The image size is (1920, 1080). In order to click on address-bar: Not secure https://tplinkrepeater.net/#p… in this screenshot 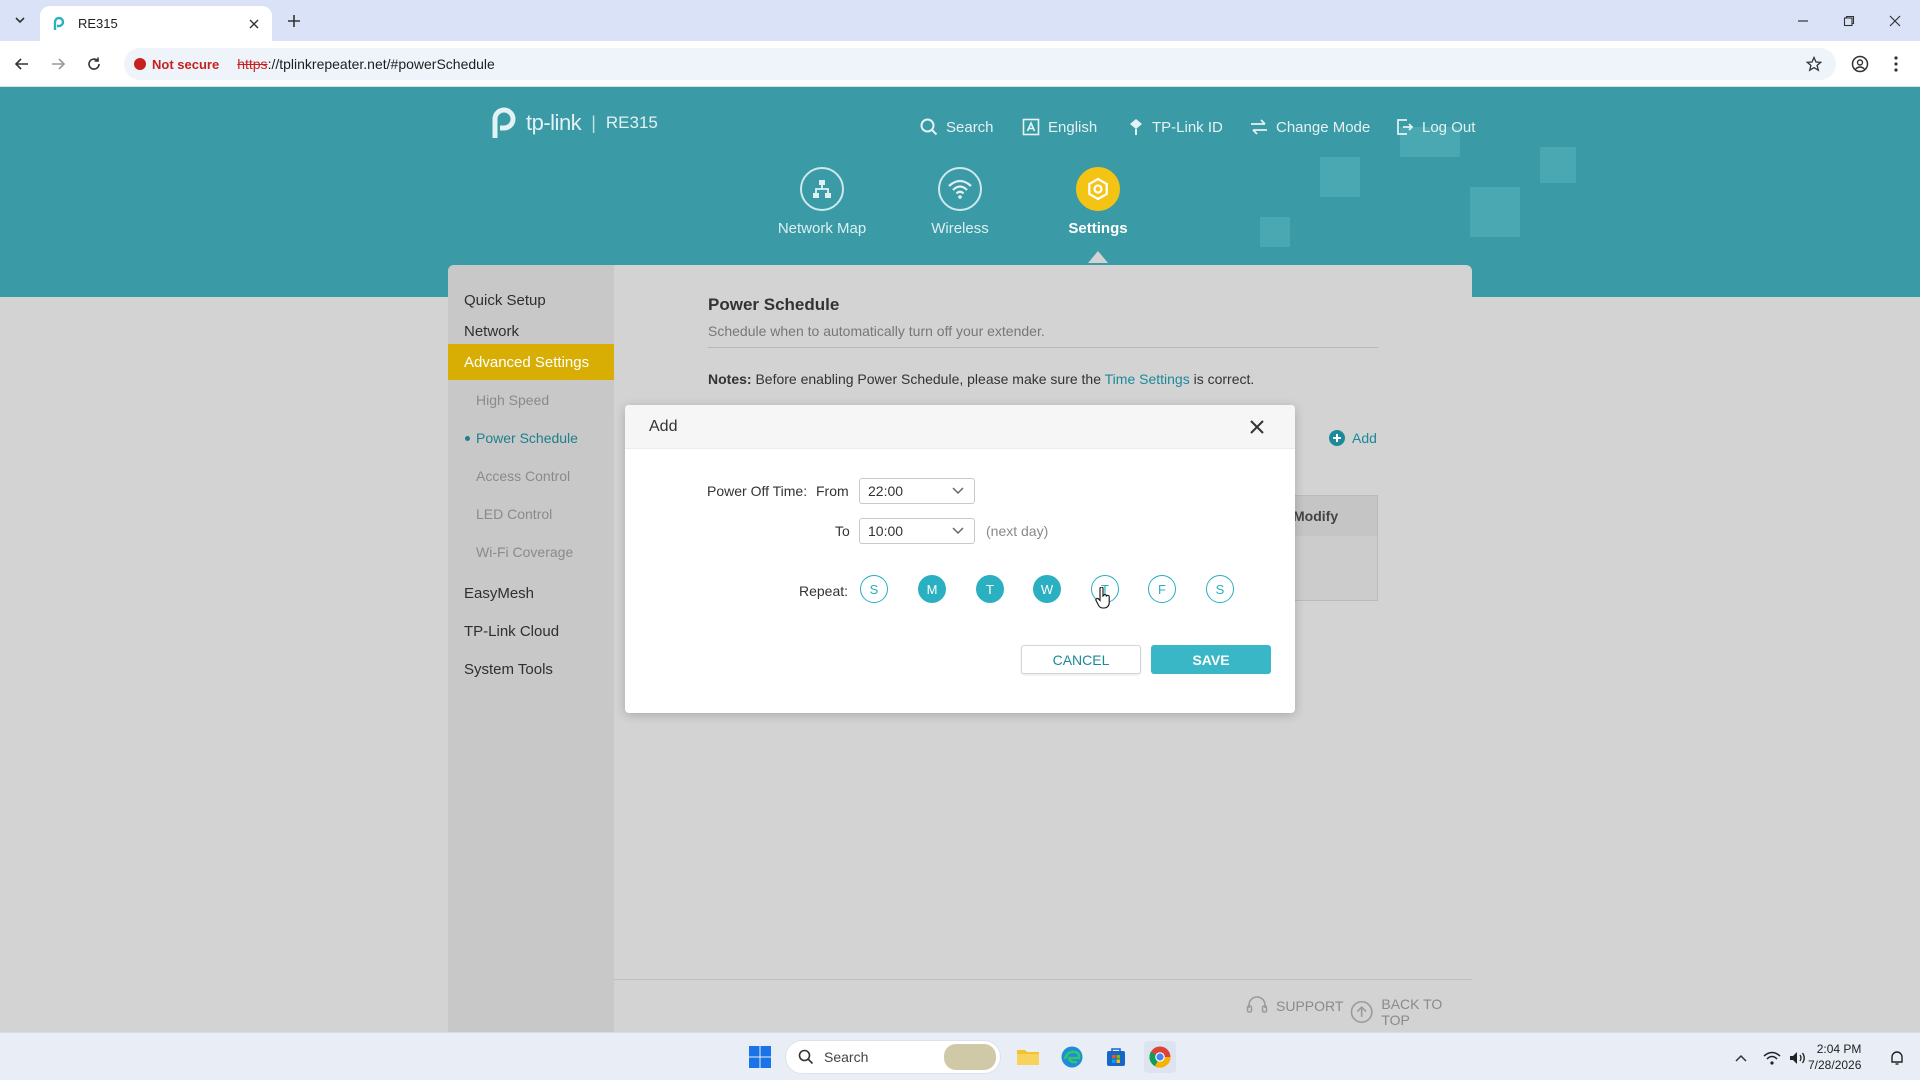, I will do `click(980, 64)`.